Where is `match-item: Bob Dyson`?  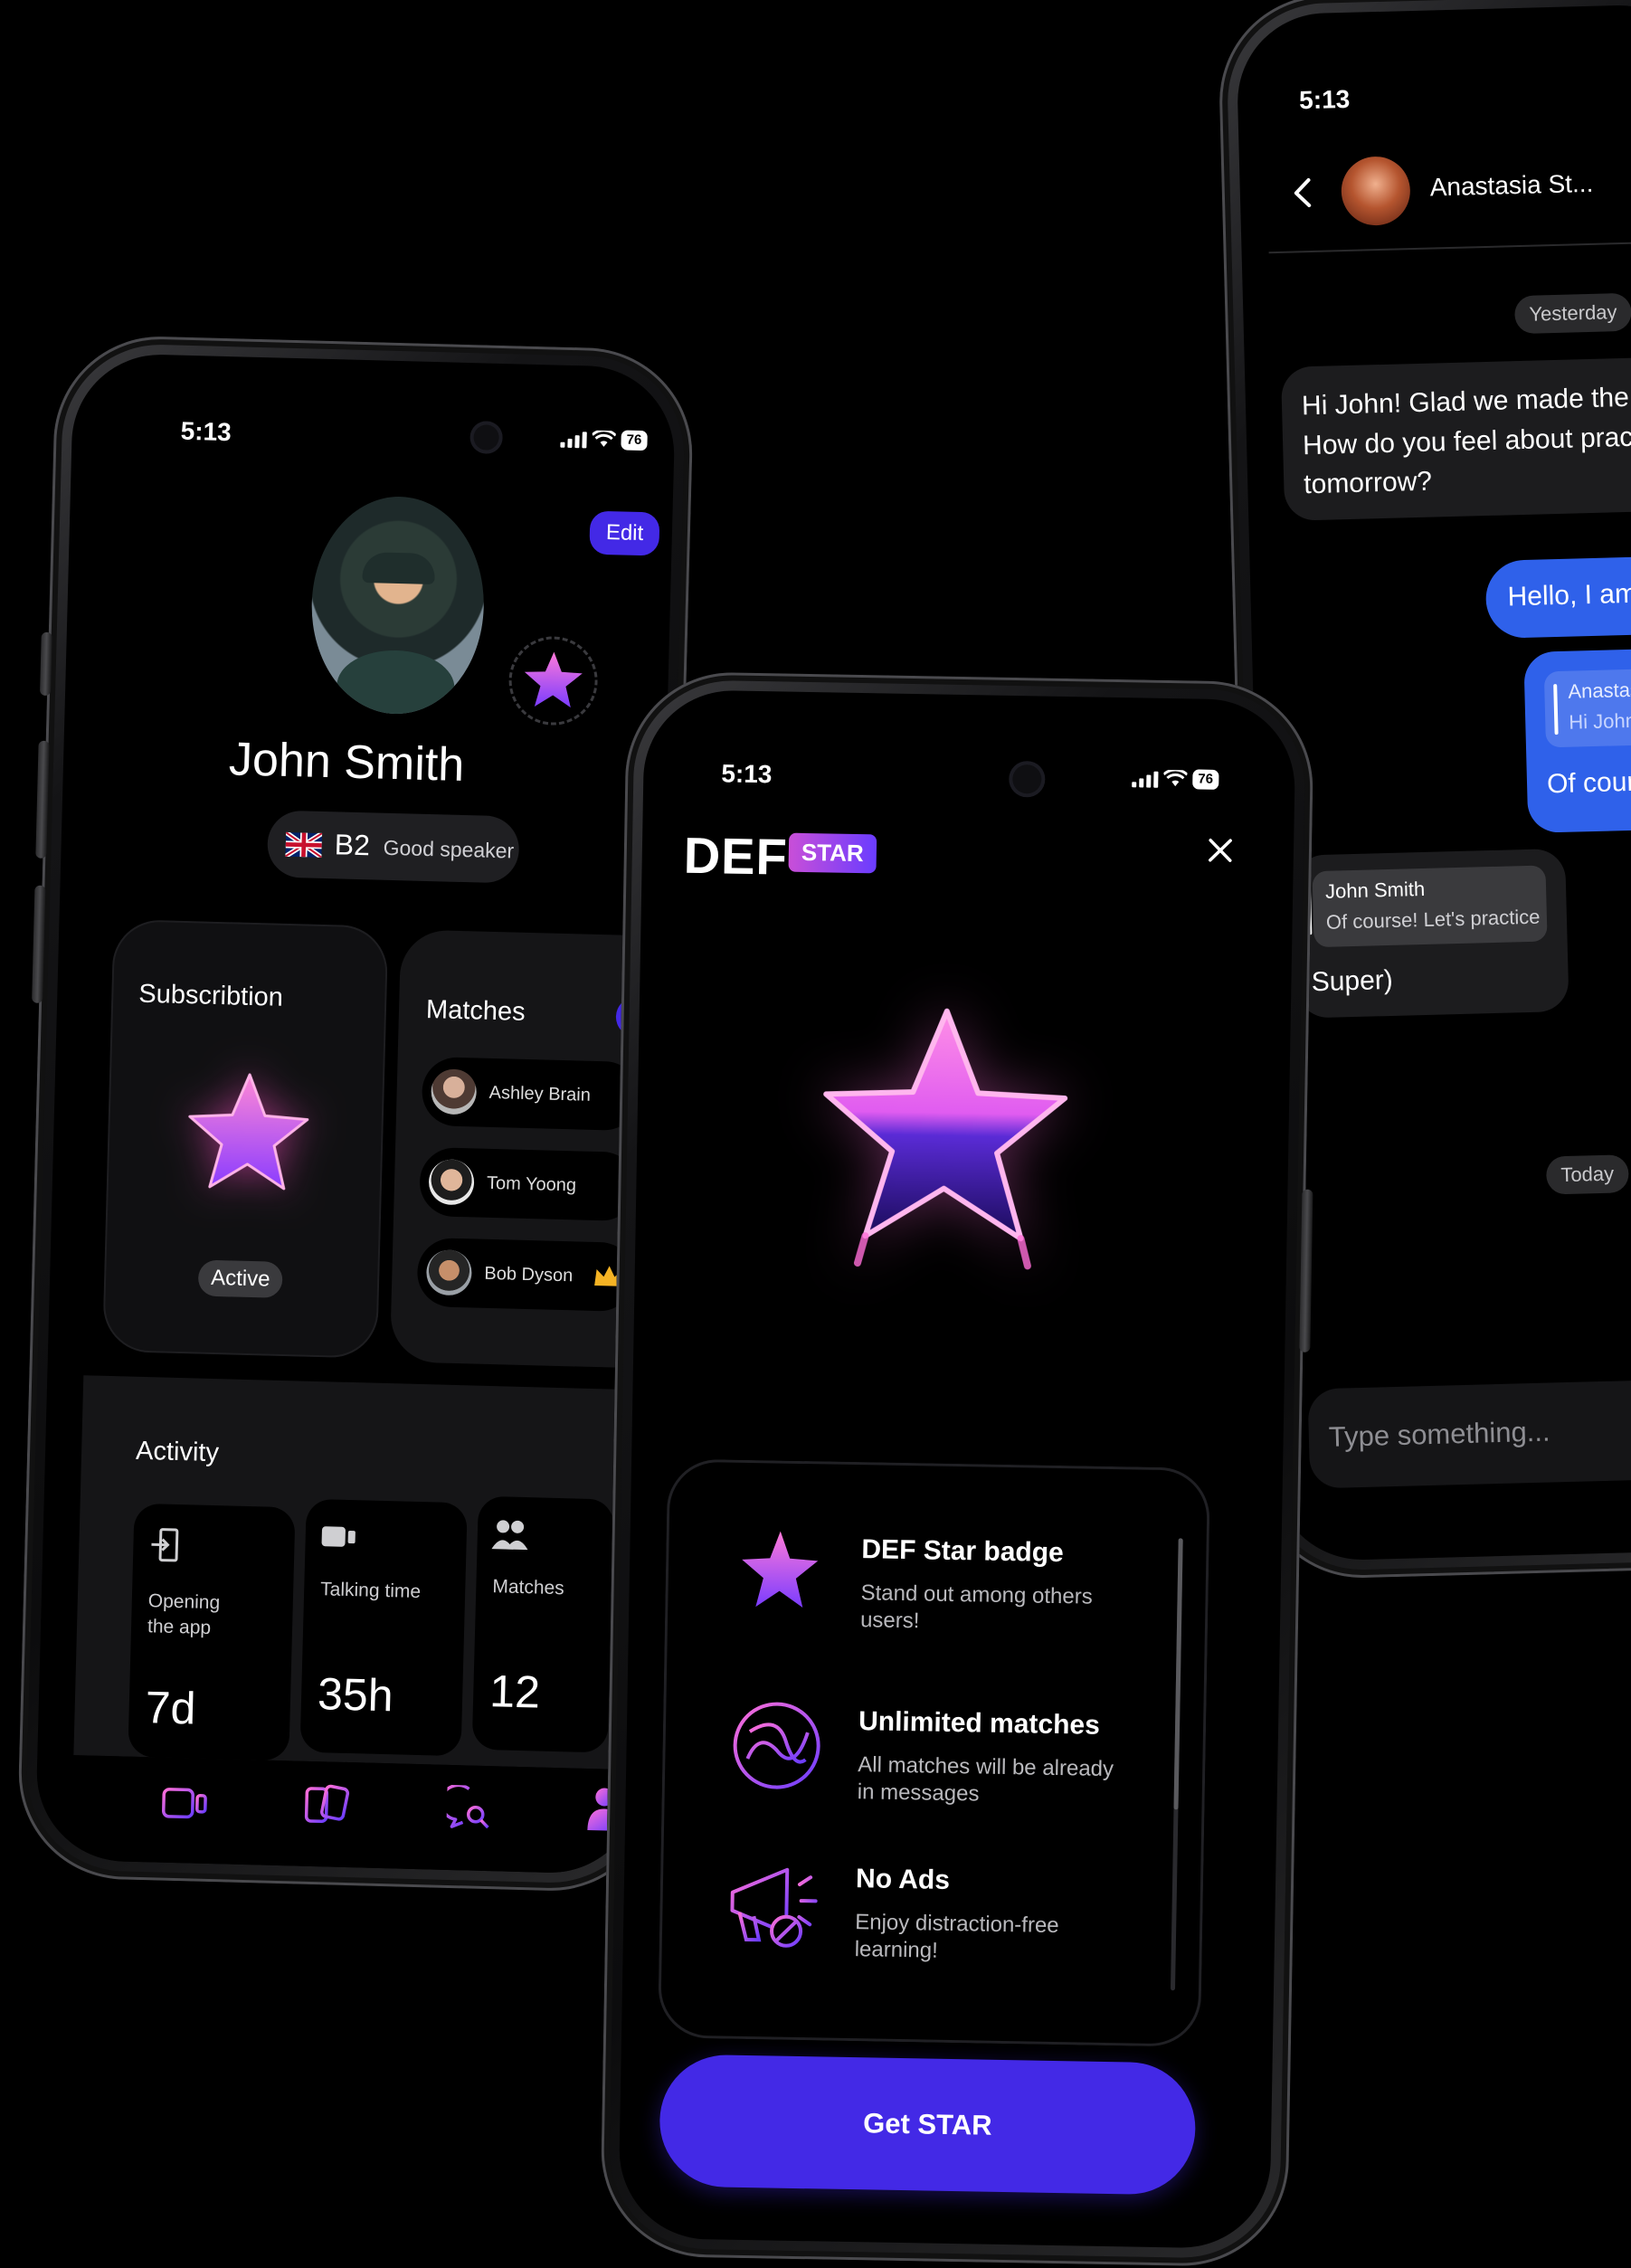 match-item: Bob Dyson is located at coordinates (526, 1275).